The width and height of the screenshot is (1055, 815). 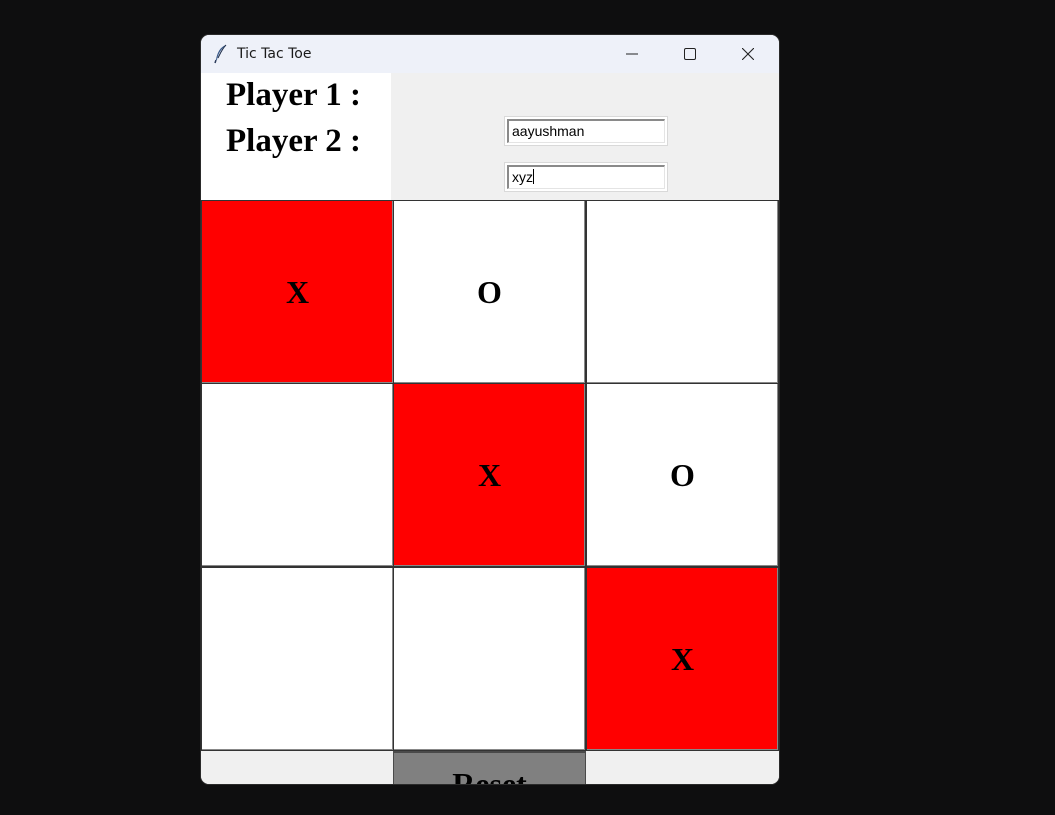 I want to click on player-2-label: Player 2 :, so click(x=294, y=141).